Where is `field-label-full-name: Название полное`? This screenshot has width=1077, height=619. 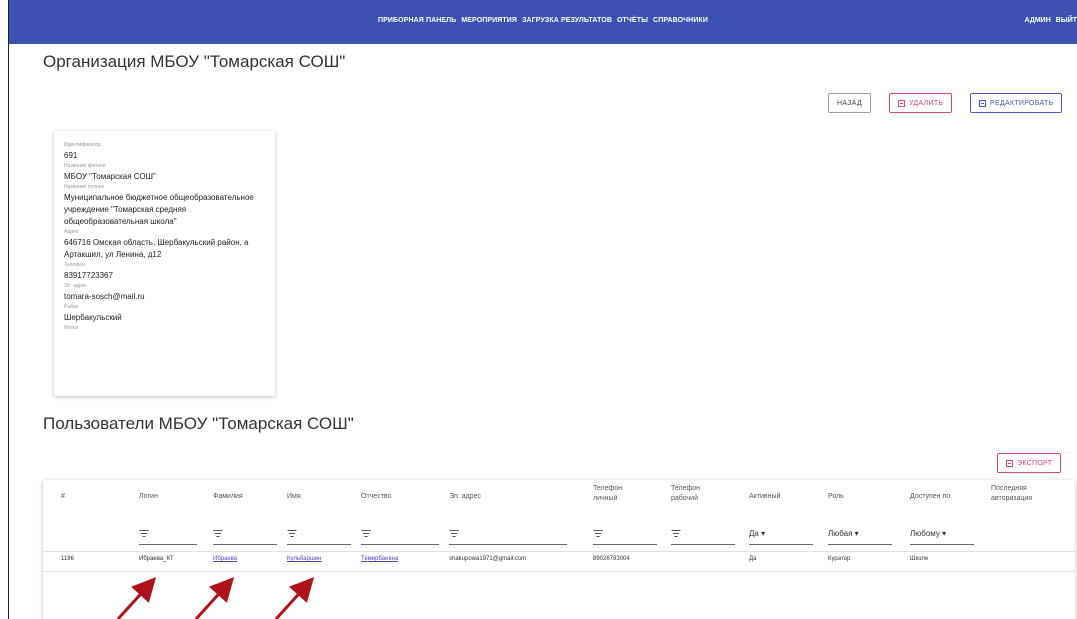 field-label-full-name: Название полное is located at coordinates (84, 187).